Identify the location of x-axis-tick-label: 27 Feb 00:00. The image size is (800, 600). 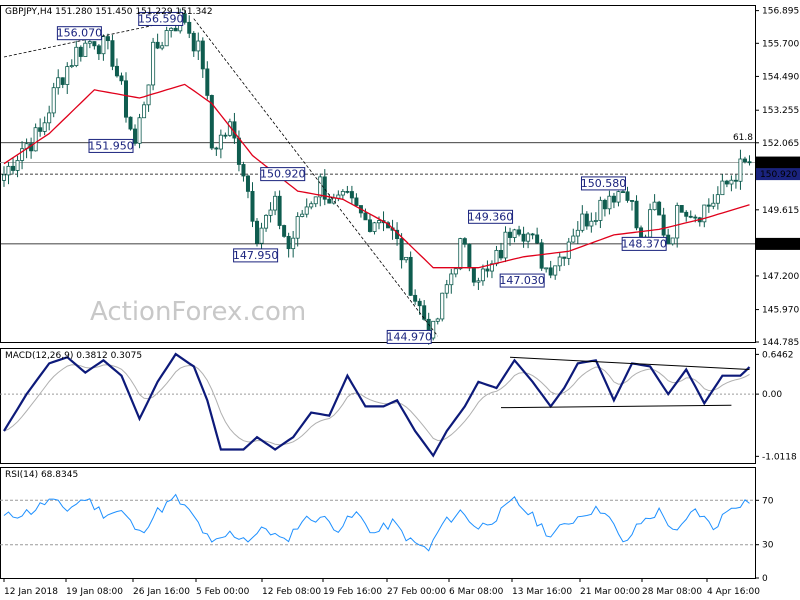
(416, 592).